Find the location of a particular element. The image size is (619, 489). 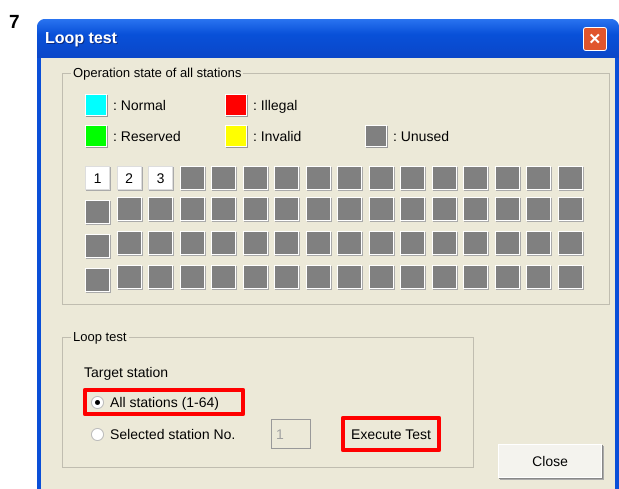

legend-label: : Invalid is located at coordinates (277, 136).